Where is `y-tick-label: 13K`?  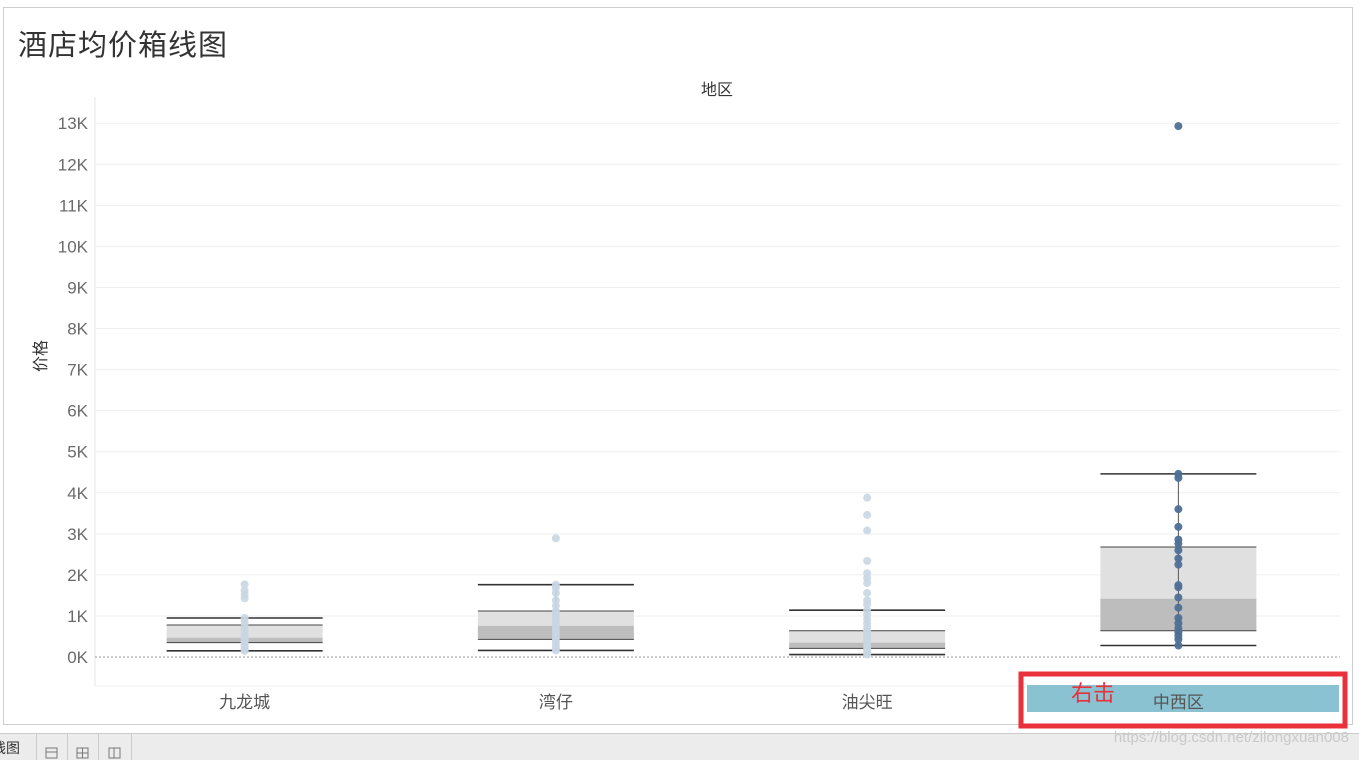 y-tick-label: 13K is located at coordinates (73, 123).